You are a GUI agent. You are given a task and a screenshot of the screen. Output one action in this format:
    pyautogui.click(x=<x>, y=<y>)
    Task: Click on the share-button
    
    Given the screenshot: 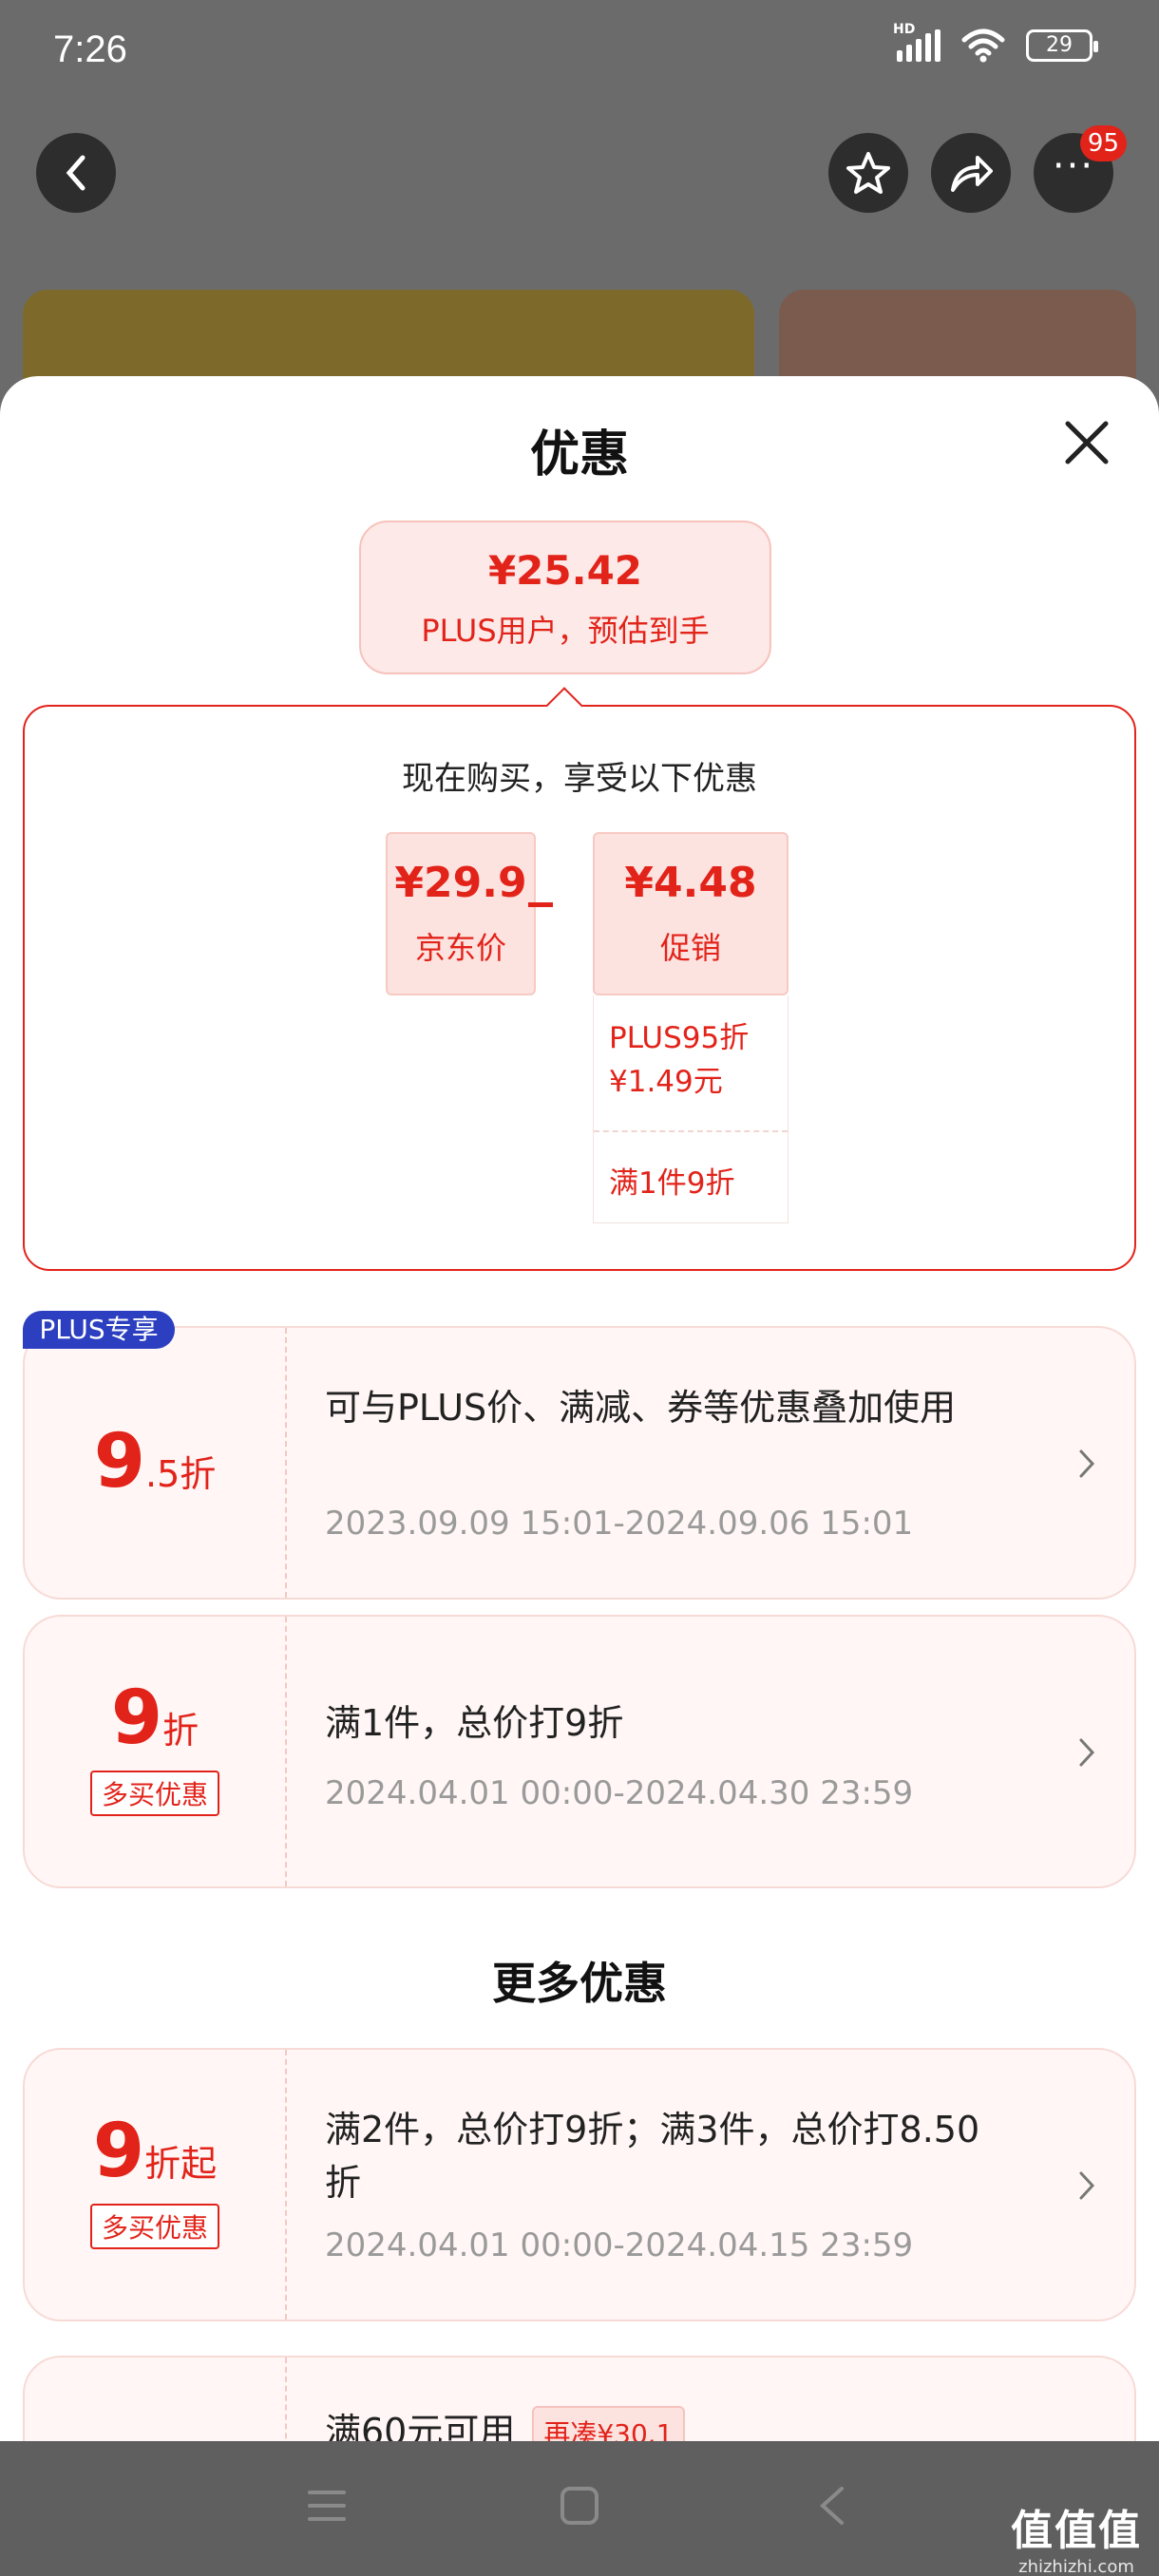 What is the action you would take?
    pyautogui.click(x=971, y=173)
    